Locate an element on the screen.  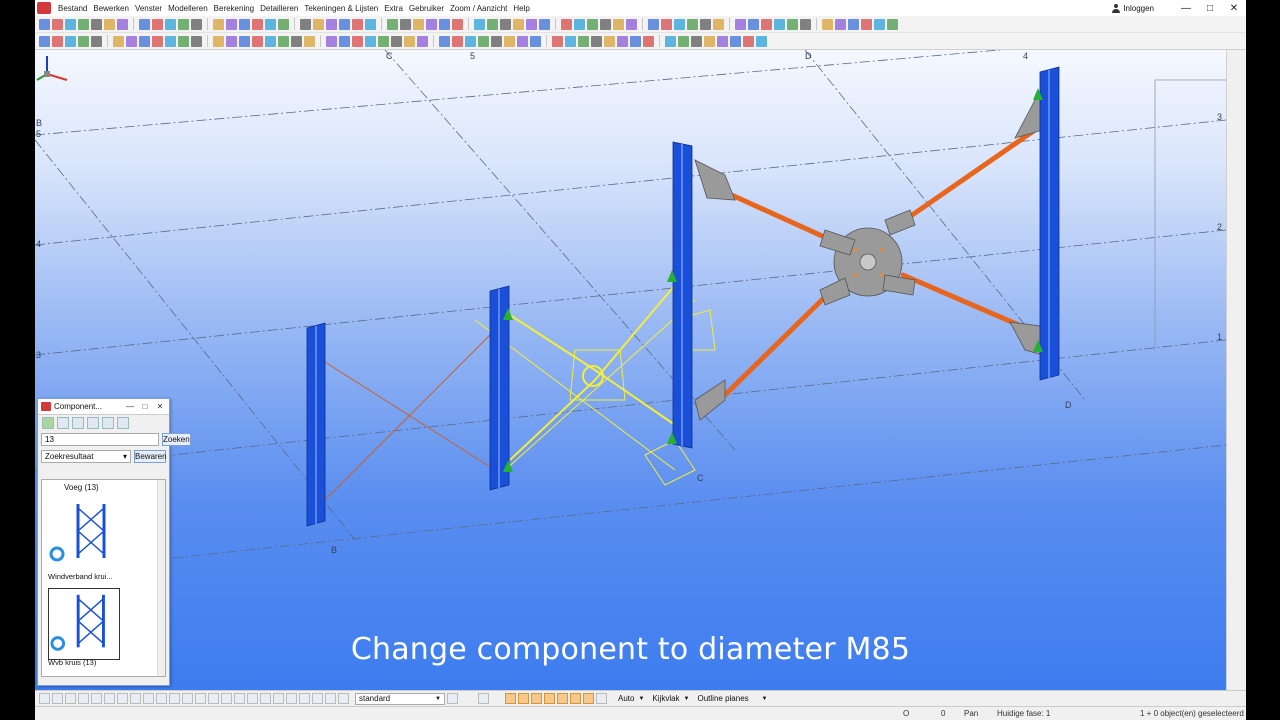
snap-mid-icon is located at coordinates (536, 698).